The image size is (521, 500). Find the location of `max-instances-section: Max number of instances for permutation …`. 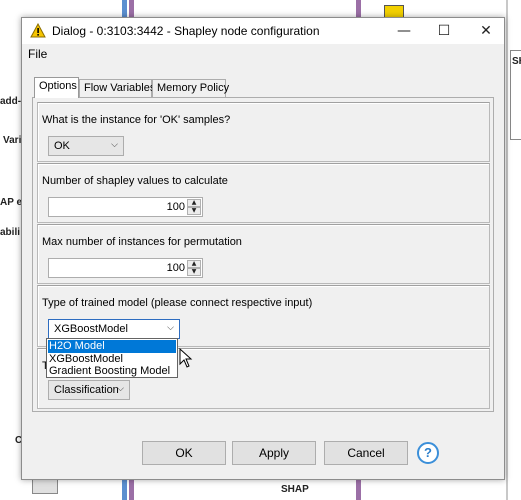

max-instances-section: Max number of instances for permutation … is located at coordinates (263, 254).